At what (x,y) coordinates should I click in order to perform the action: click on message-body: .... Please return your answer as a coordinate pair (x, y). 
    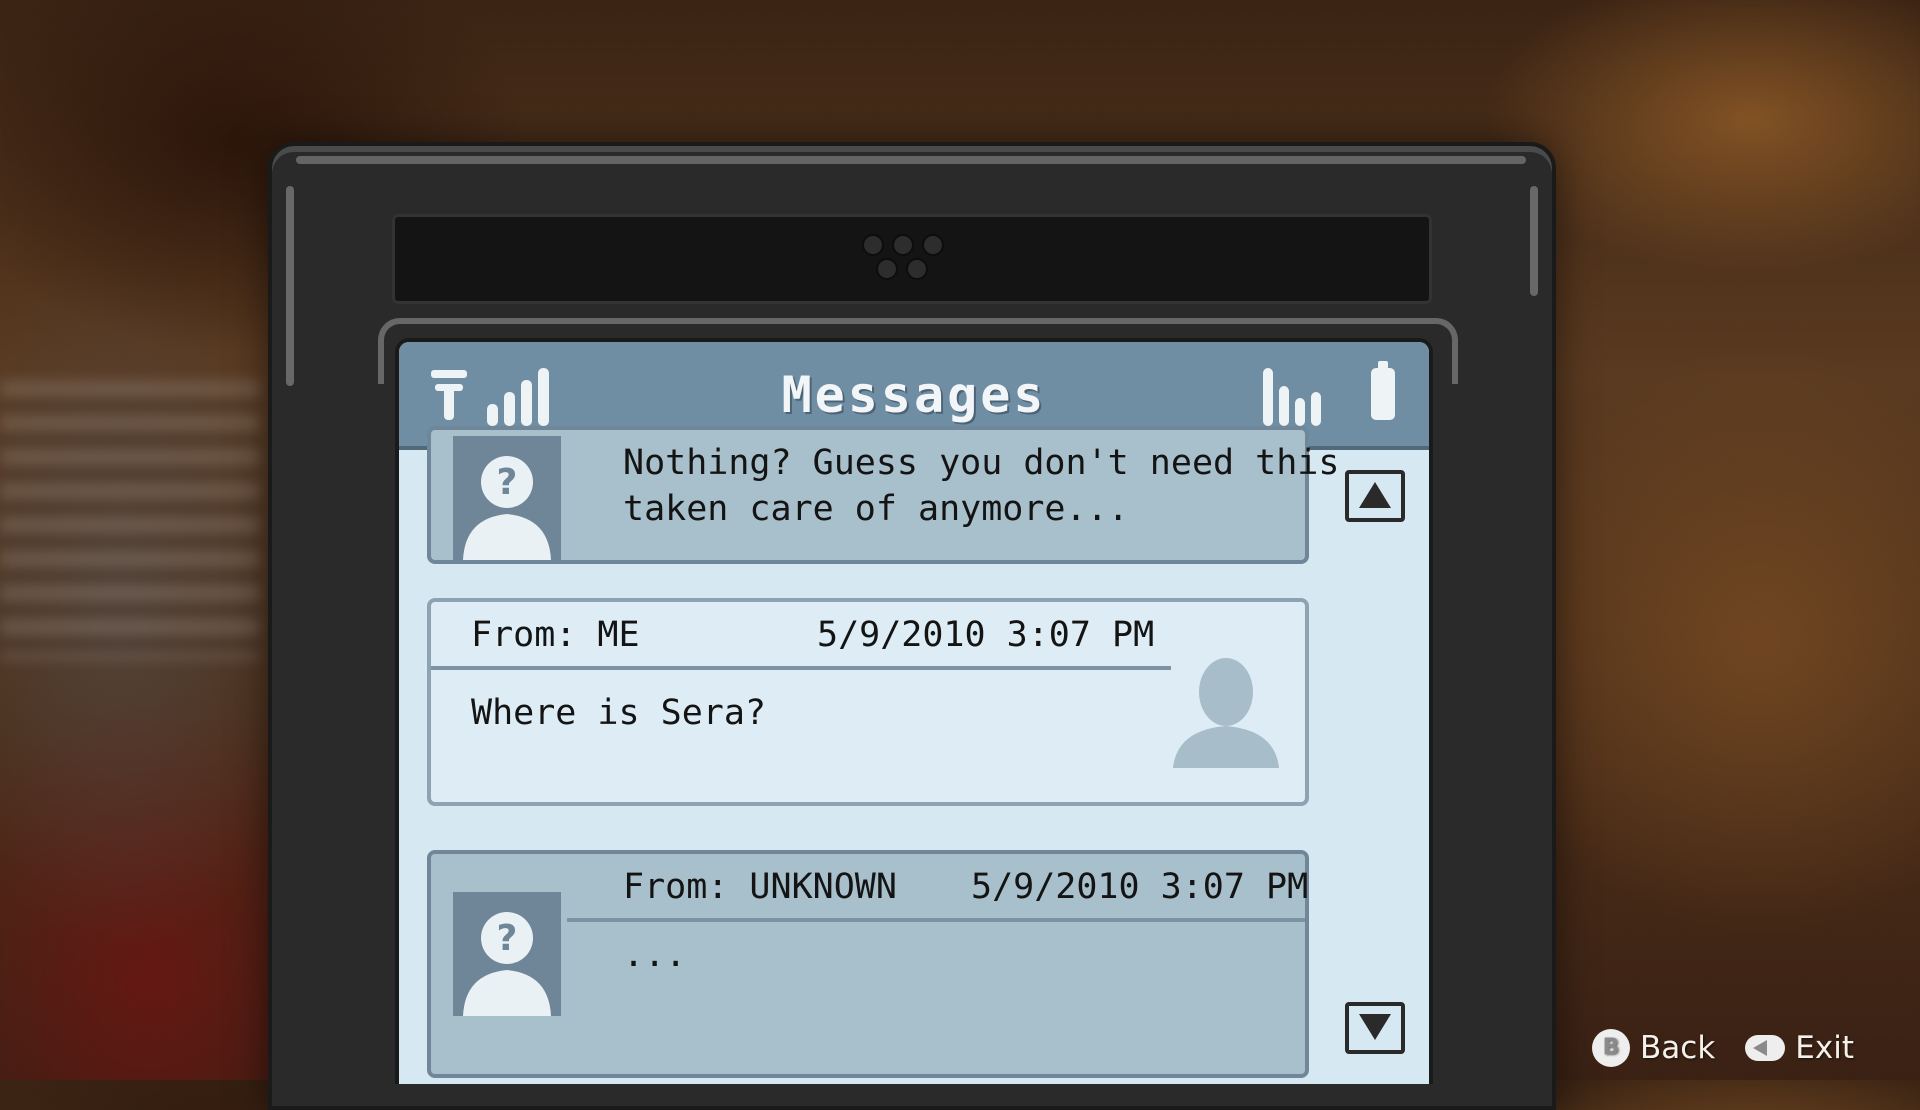
    Looking at the image, I should click on (655, 955).